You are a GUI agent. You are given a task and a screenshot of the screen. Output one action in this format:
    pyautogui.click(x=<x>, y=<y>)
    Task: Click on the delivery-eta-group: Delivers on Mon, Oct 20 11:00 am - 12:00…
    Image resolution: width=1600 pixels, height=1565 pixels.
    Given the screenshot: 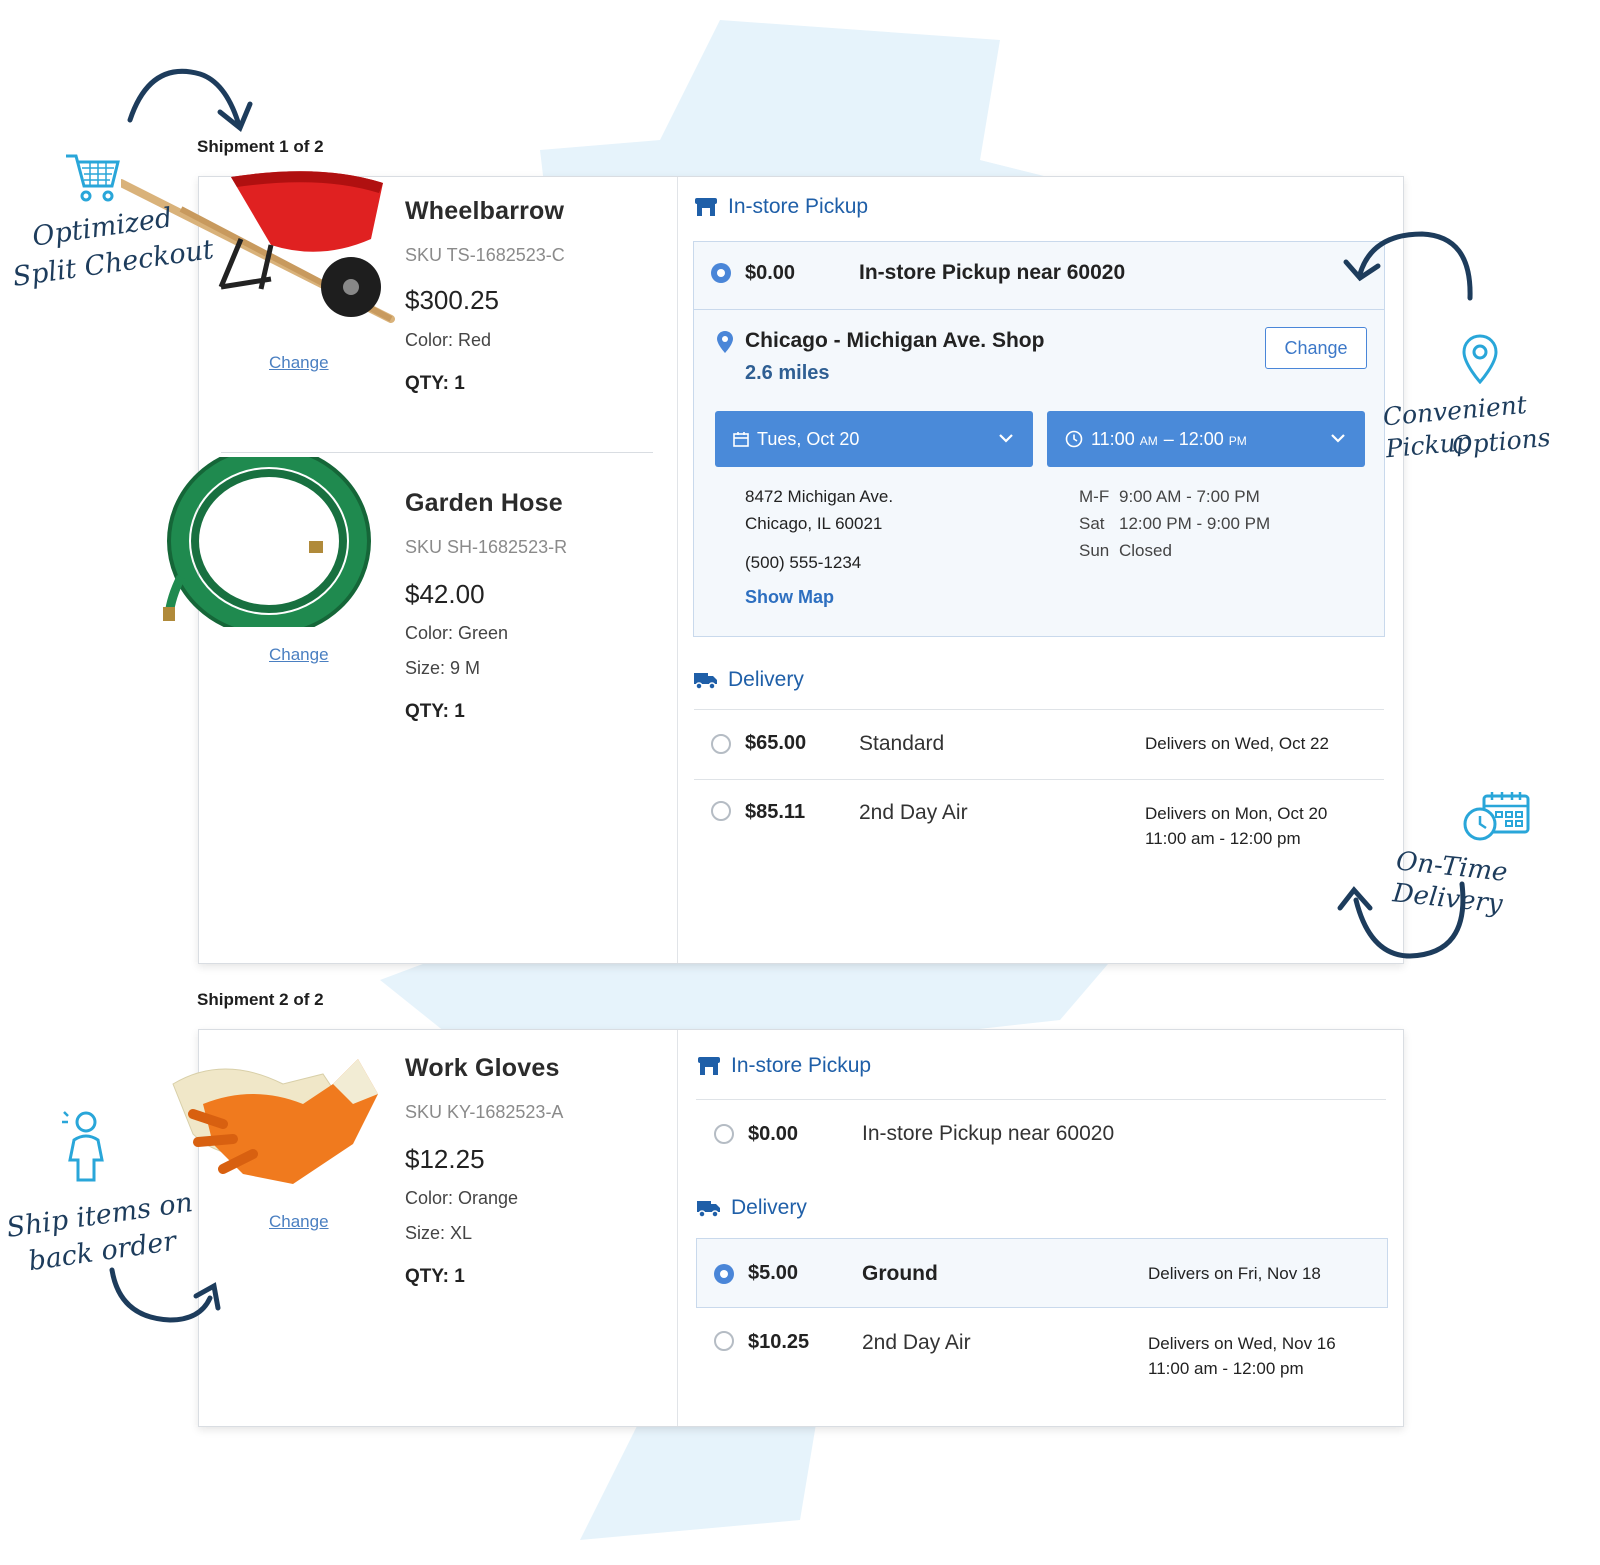 What is the action you would take?
    pyautogui.click(x=1236, y=826)
    